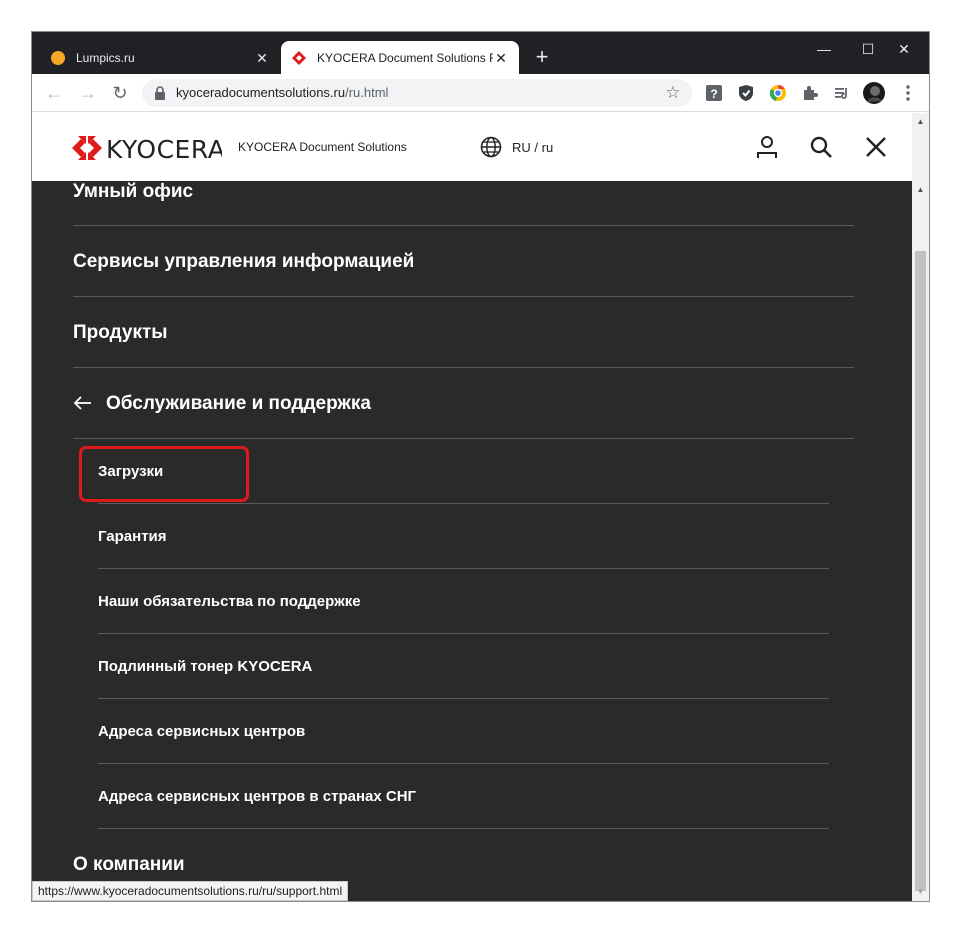 This screenshot has height=934, width=961. I want to click on url-path: /ru.html, so click(367, 92).